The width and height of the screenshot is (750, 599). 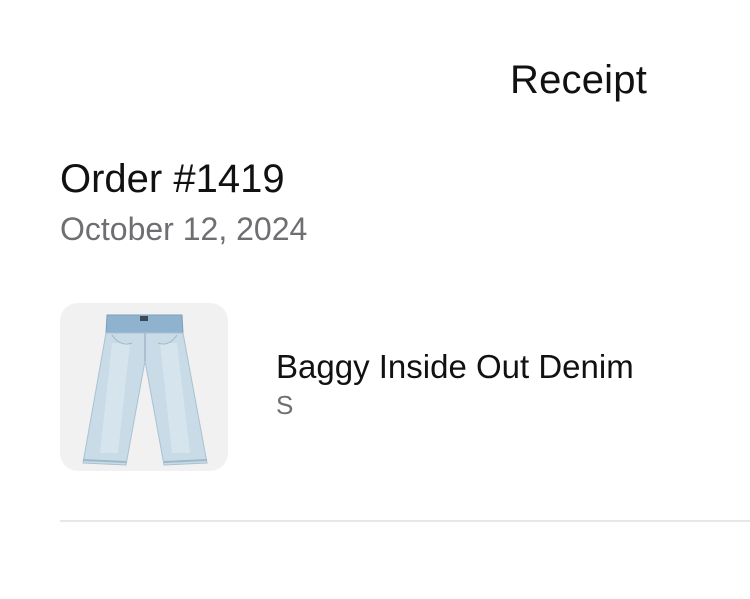 What do you see at coordinates (184, 229) in the screenshot?
I see `order-date: October 12, 2024` at bounding box center [184, 229].